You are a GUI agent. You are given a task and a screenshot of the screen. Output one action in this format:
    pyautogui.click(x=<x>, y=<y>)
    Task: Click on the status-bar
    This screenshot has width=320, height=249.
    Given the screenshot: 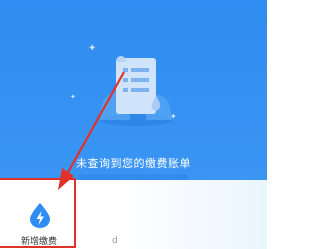 What is the action you would take?
    pyautogui.click(x=133, y=4)
    